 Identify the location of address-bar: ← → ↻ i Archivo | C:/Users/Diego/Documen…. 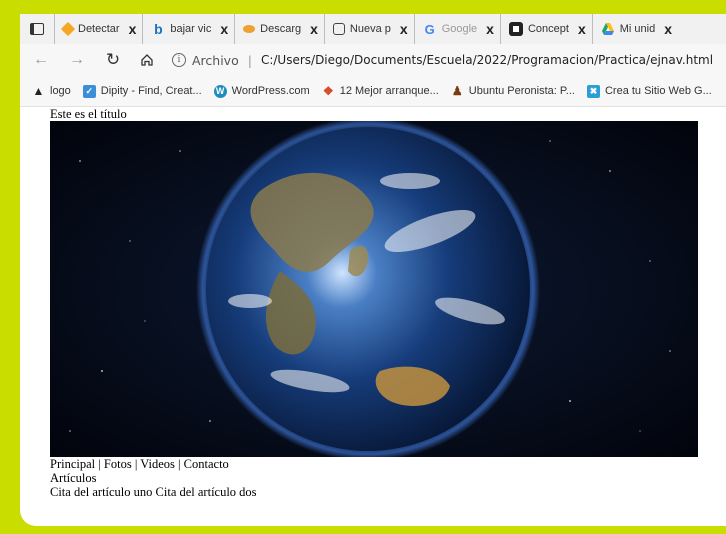
(373, 60).